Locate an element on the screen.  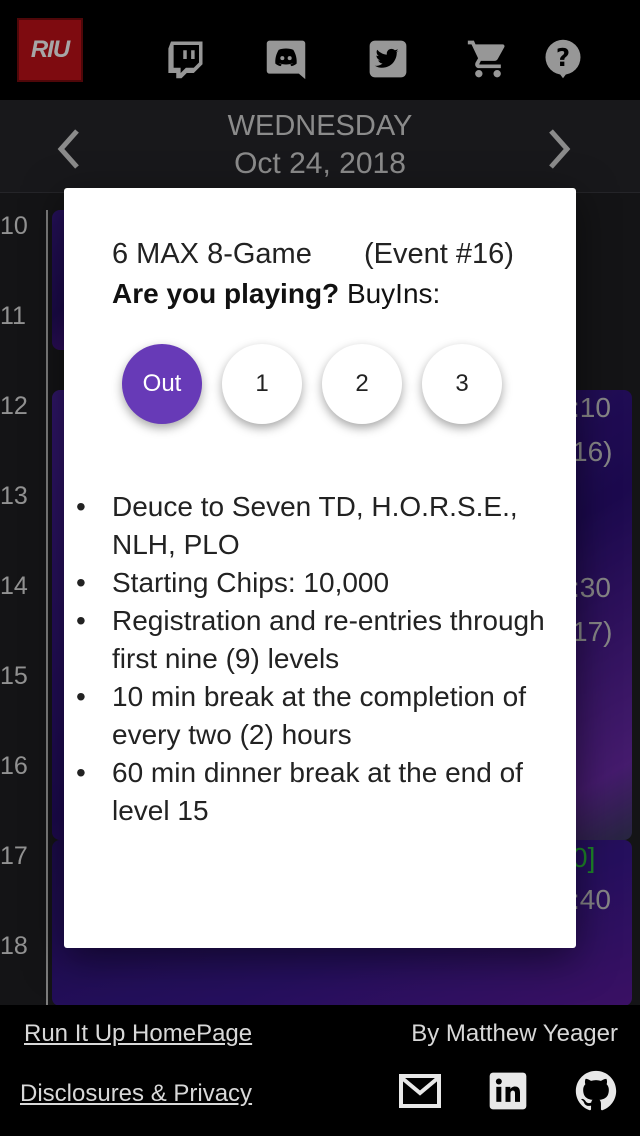
author-credit: By Matthew Yeager is located at coordinates (514, 1033).